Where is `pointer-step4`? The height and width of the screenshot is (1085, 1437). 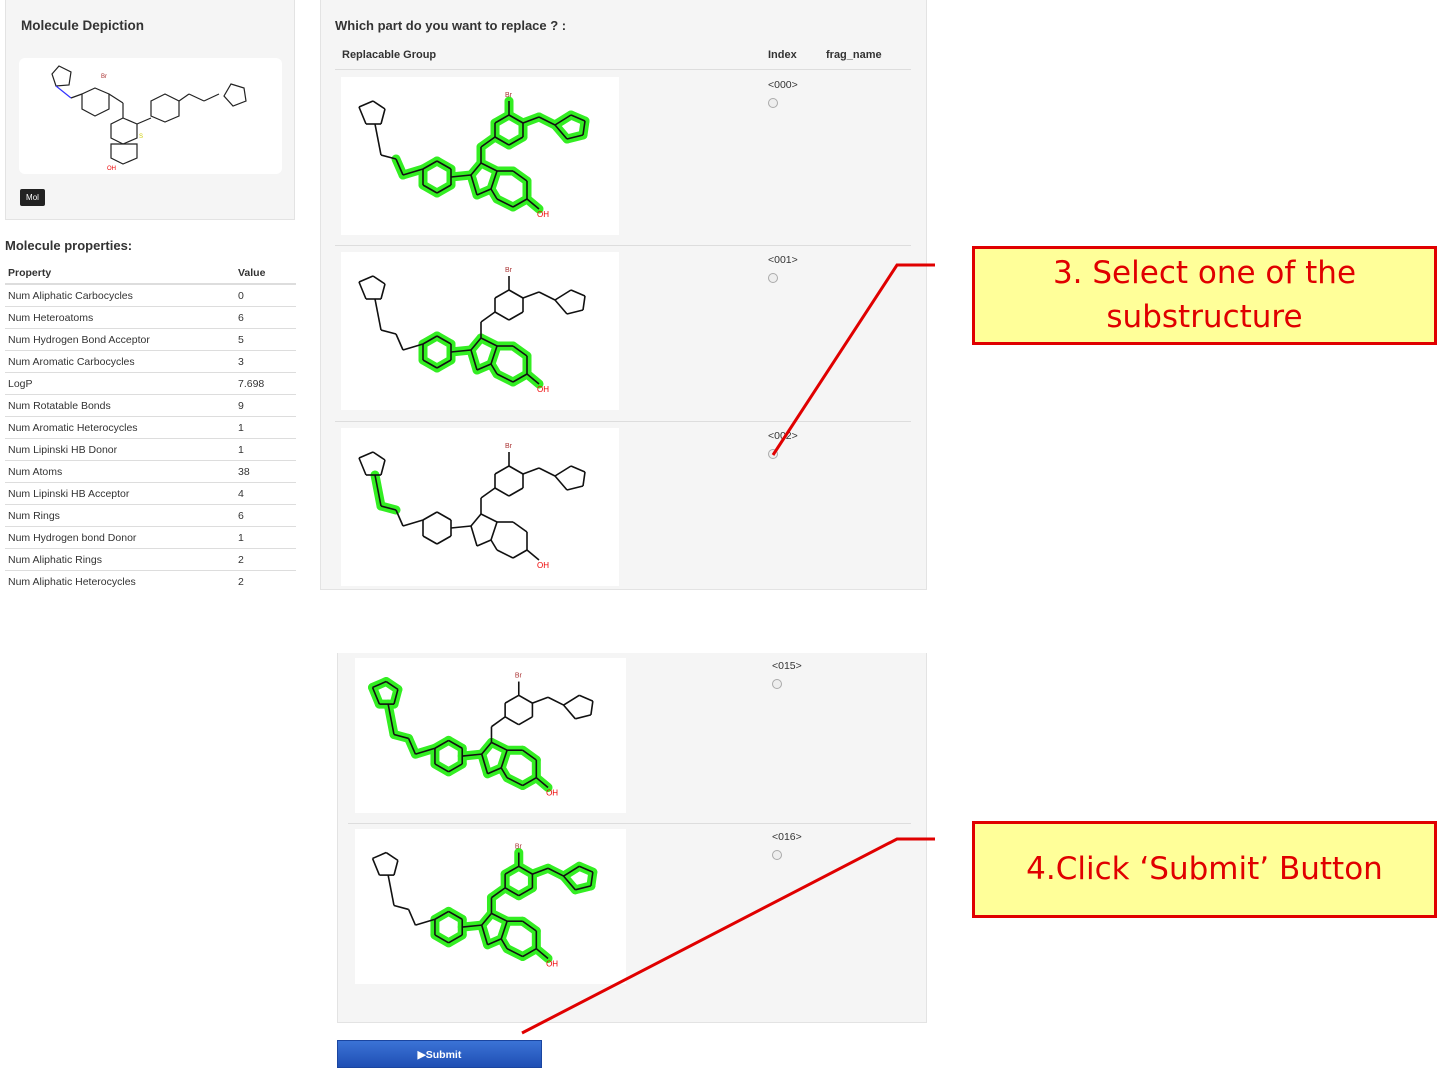
pointer-step4 is located at coordinates (728, 936).